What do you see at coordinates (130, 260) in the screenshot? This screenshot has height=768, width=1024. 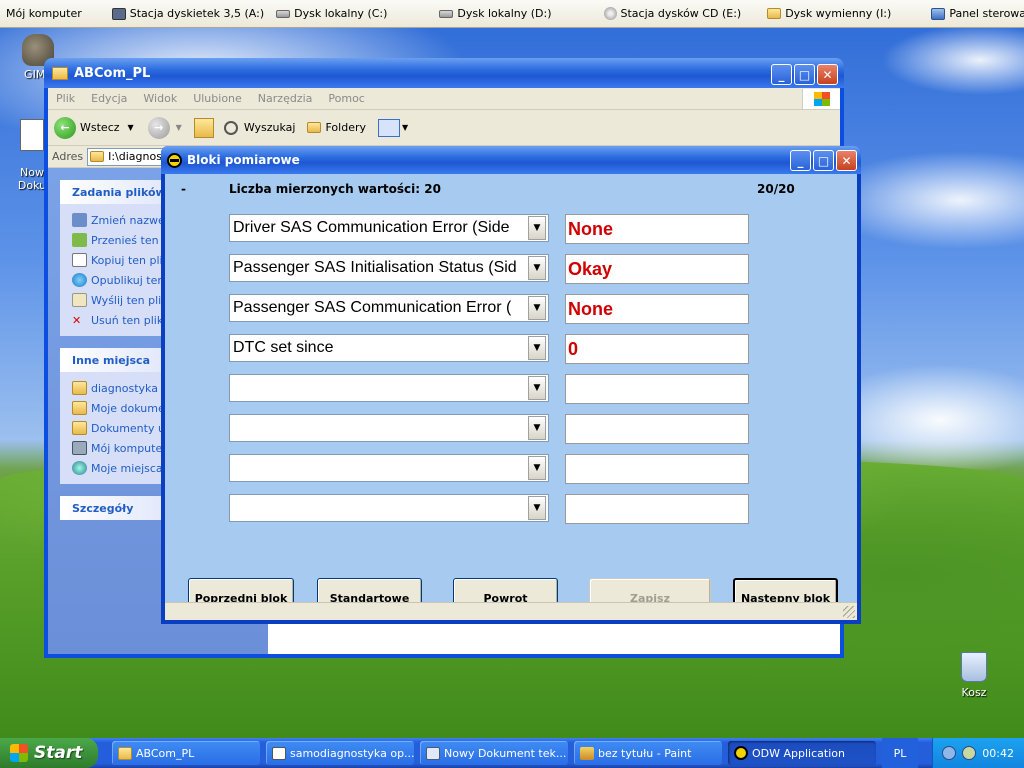 I see `task-label: Kopiuj ten plik` at bounding box center [130, 260].